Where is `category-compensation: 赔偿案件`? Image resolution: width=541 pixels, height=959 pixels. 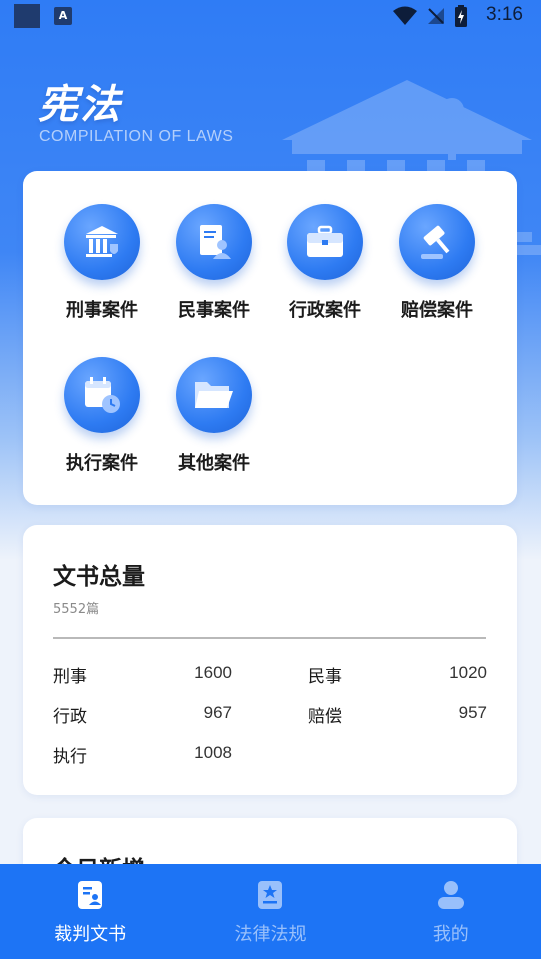 category-compensation: 赔偿案件 is located at coordinates (437, 263).